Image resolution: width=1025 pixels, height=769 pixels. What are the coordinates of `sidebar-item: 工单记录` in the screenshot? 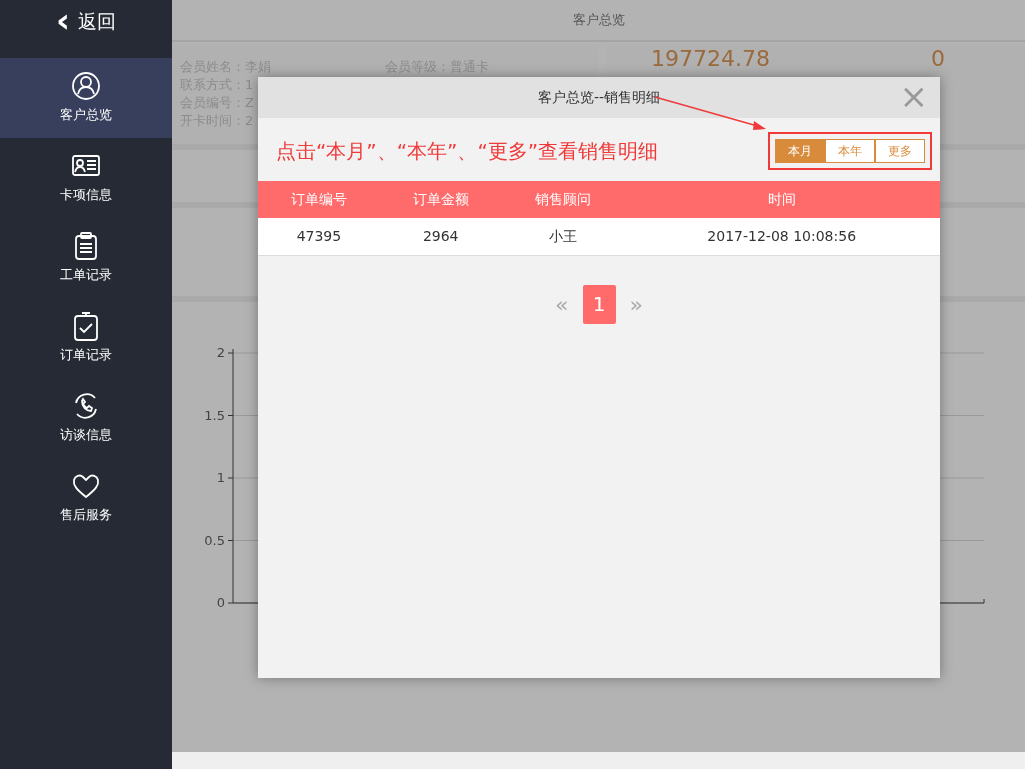 It's located at (86, 258).